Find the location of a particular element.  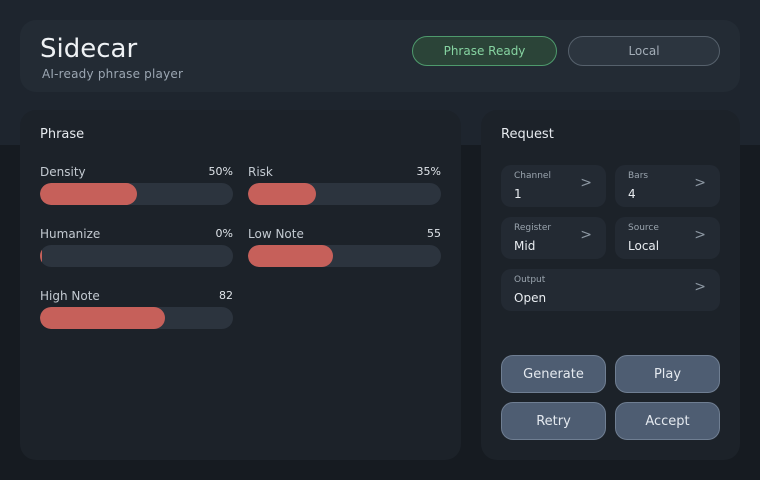

field-label: Register is located at coordinates (533, 228).